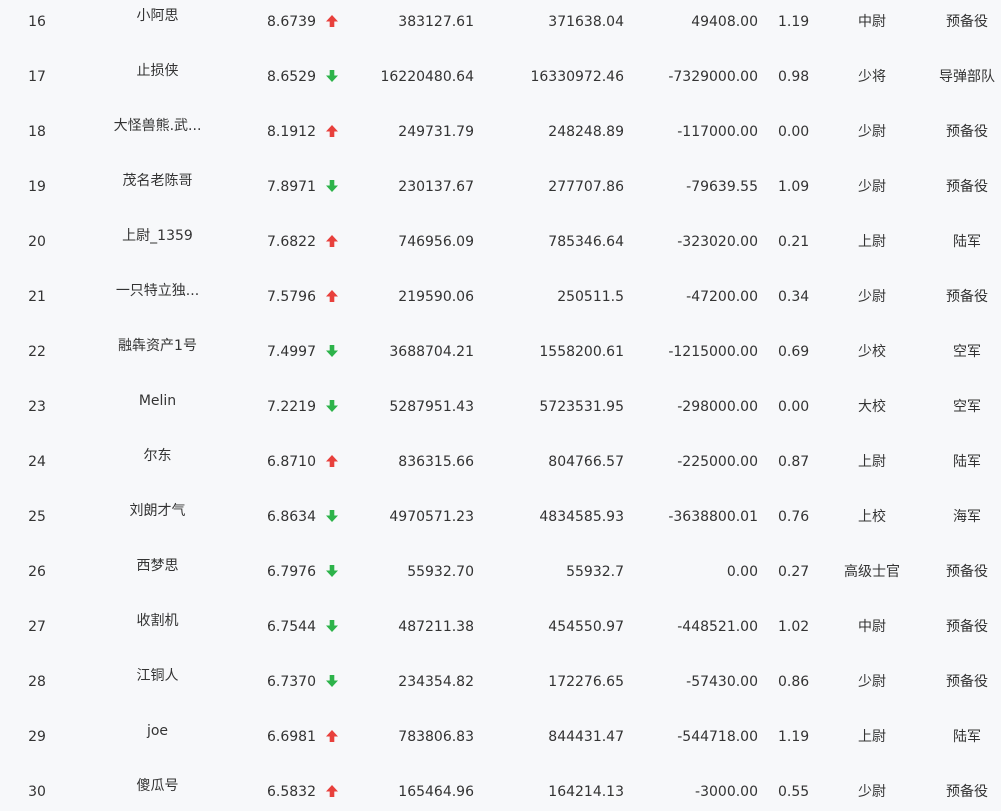  I want to click on trader-name: 西梦思, so click(157, 566).